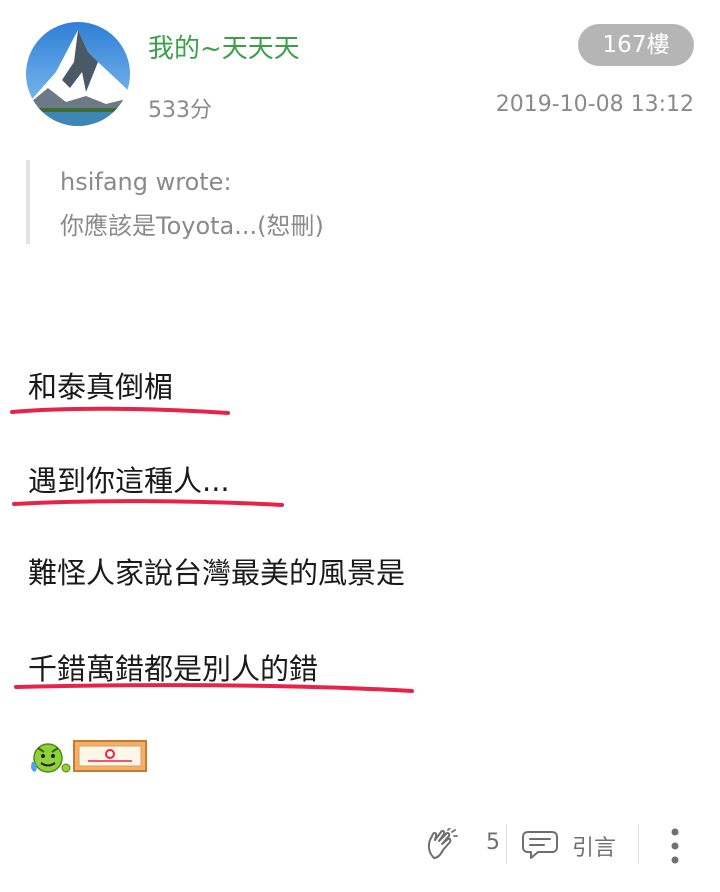 The width and height of the screenshot is (720, 892). What do you see at coordinates (51, 758) in the screenshot?
I see `green-smiley-icon` at bounding box center [51, 758].